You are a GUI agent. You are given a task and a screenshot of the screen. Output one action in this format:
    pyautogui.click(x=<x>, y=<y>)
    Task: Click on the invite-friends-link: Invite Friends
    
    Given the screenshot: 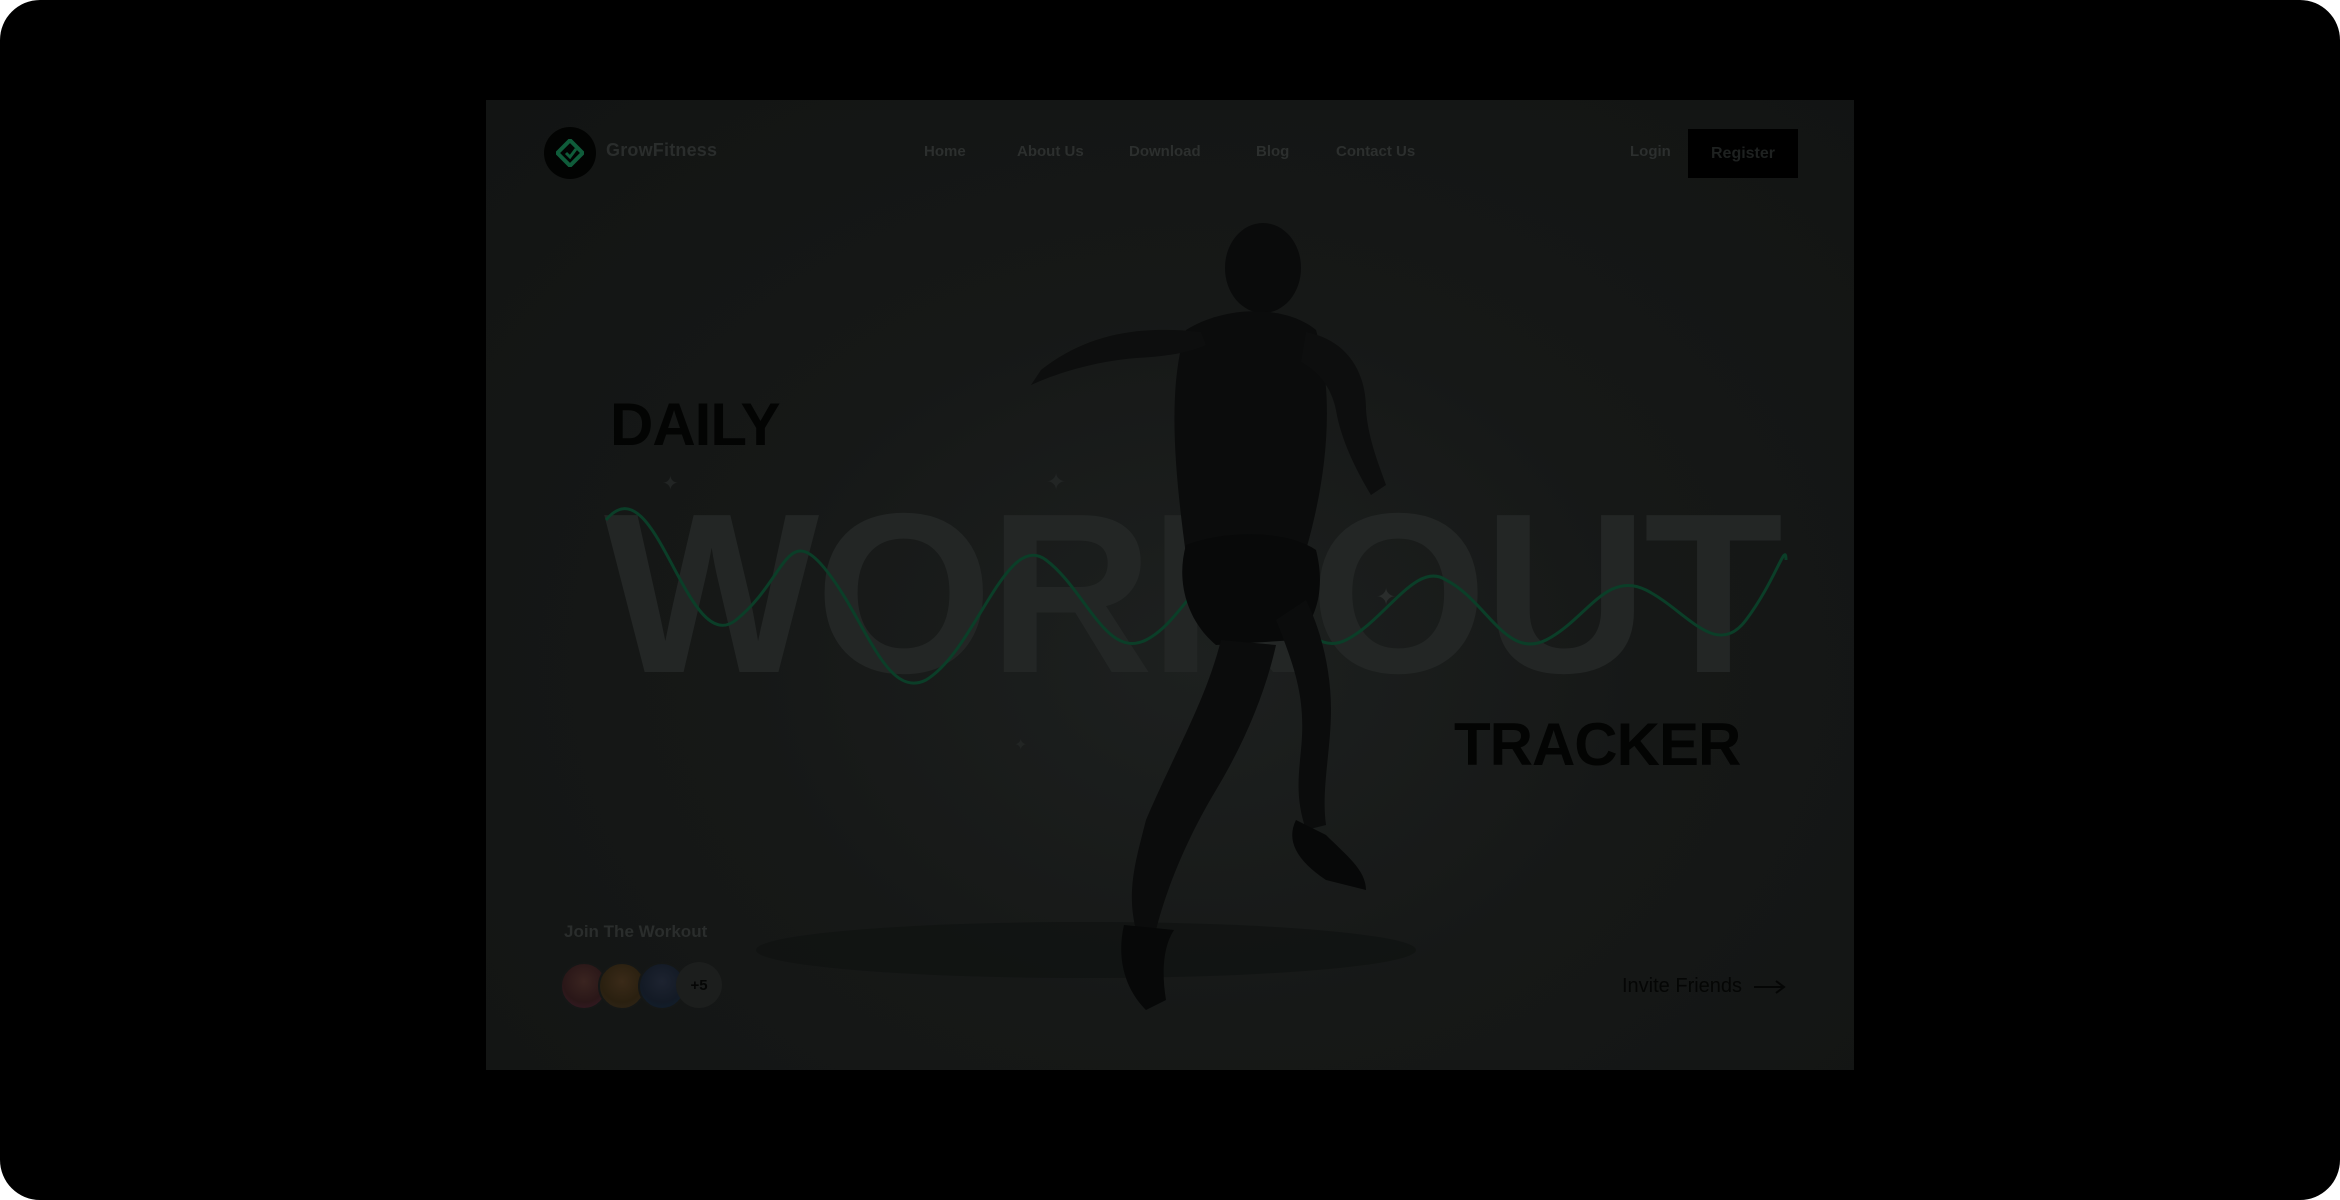 What is the action you would take?
    pyautogui.click(x=1704, y=986)
    